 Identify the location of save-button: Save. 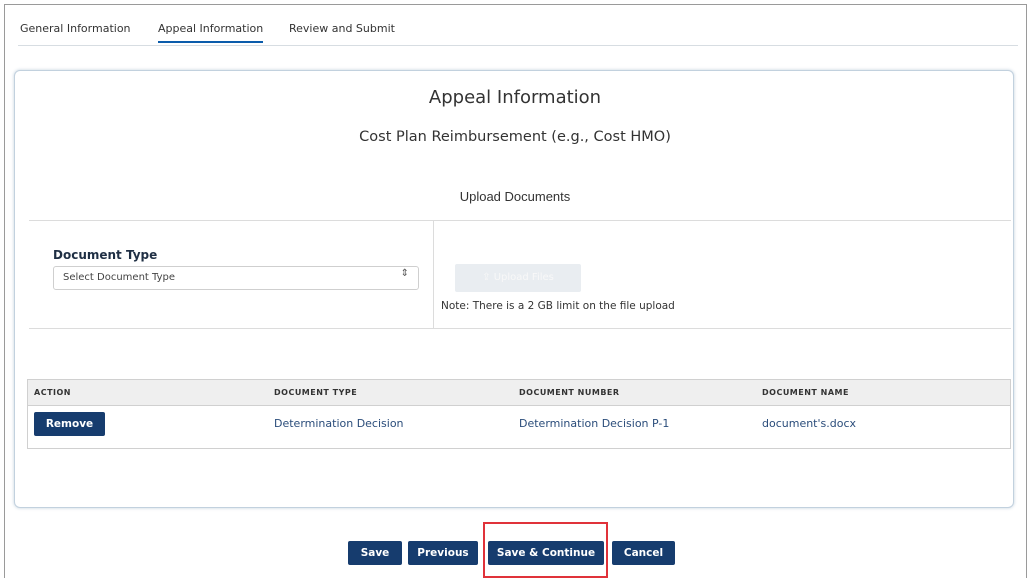
(375, 553).